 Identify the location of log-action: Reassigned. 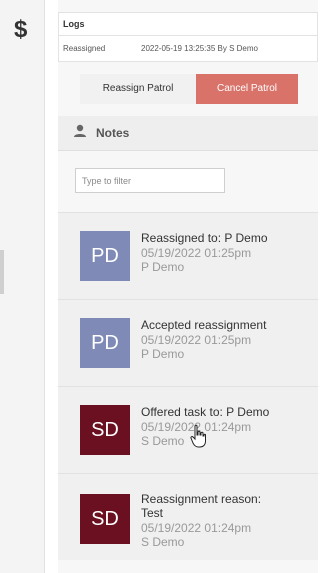
(84, 48).